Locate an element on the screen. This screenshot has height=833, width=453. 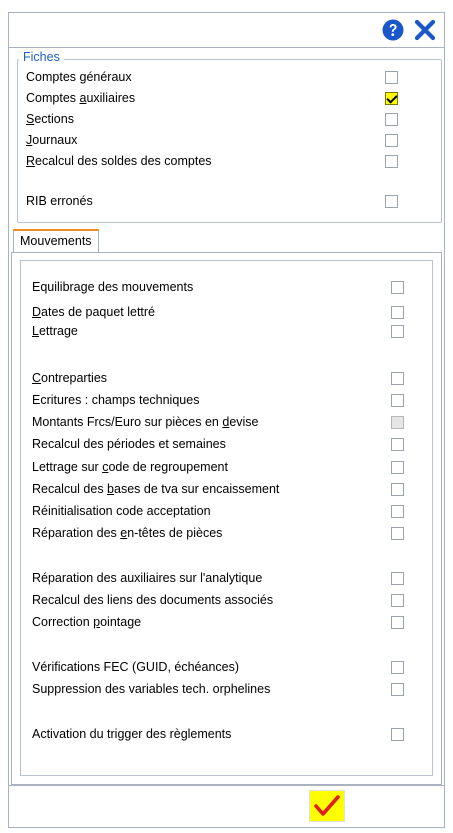
mouvements-item-label-part: ointage is located at coordinates (121, 622).